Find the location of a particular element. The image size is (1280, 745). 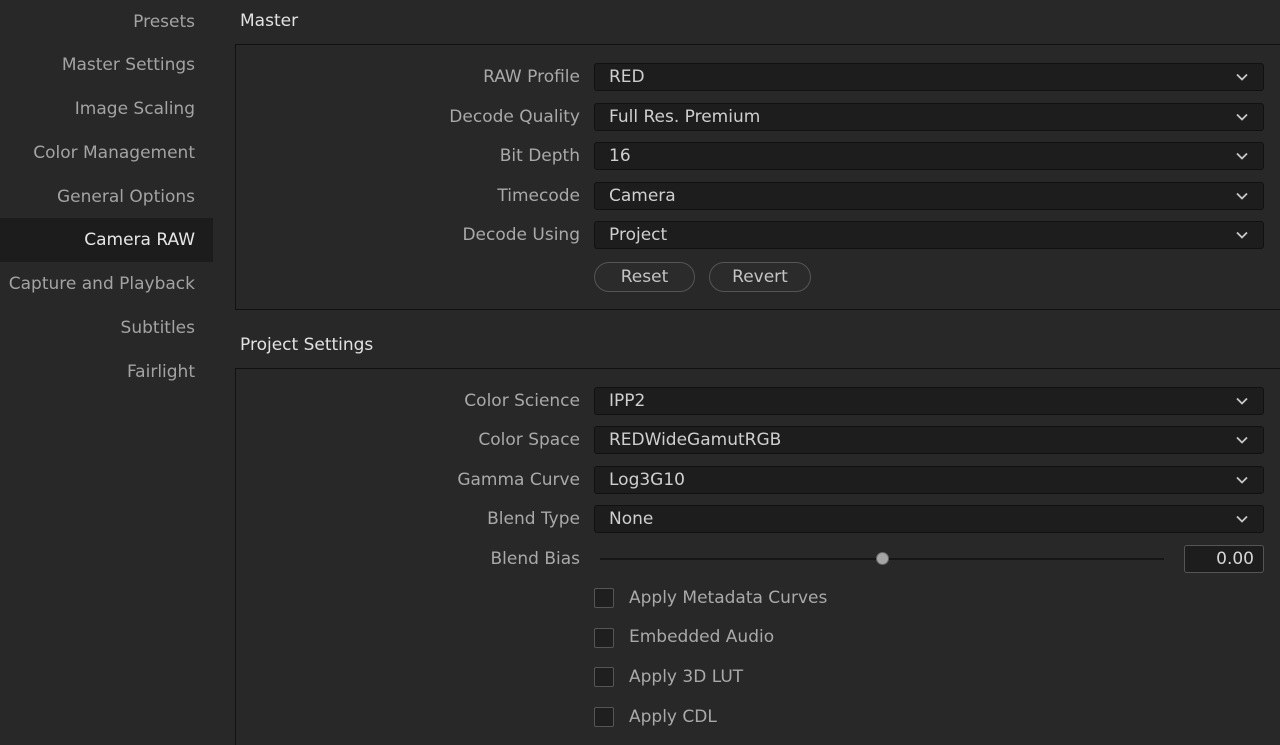

gamma-curve-value: Log3G10 is located at coordinates (647, 480).